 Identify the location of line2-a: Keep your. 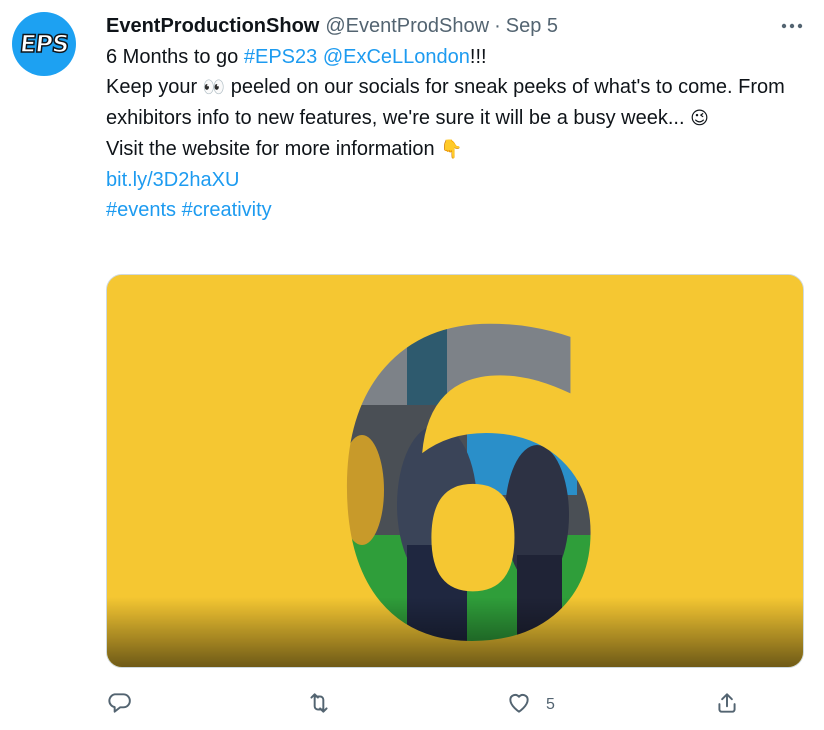
(154, 87).